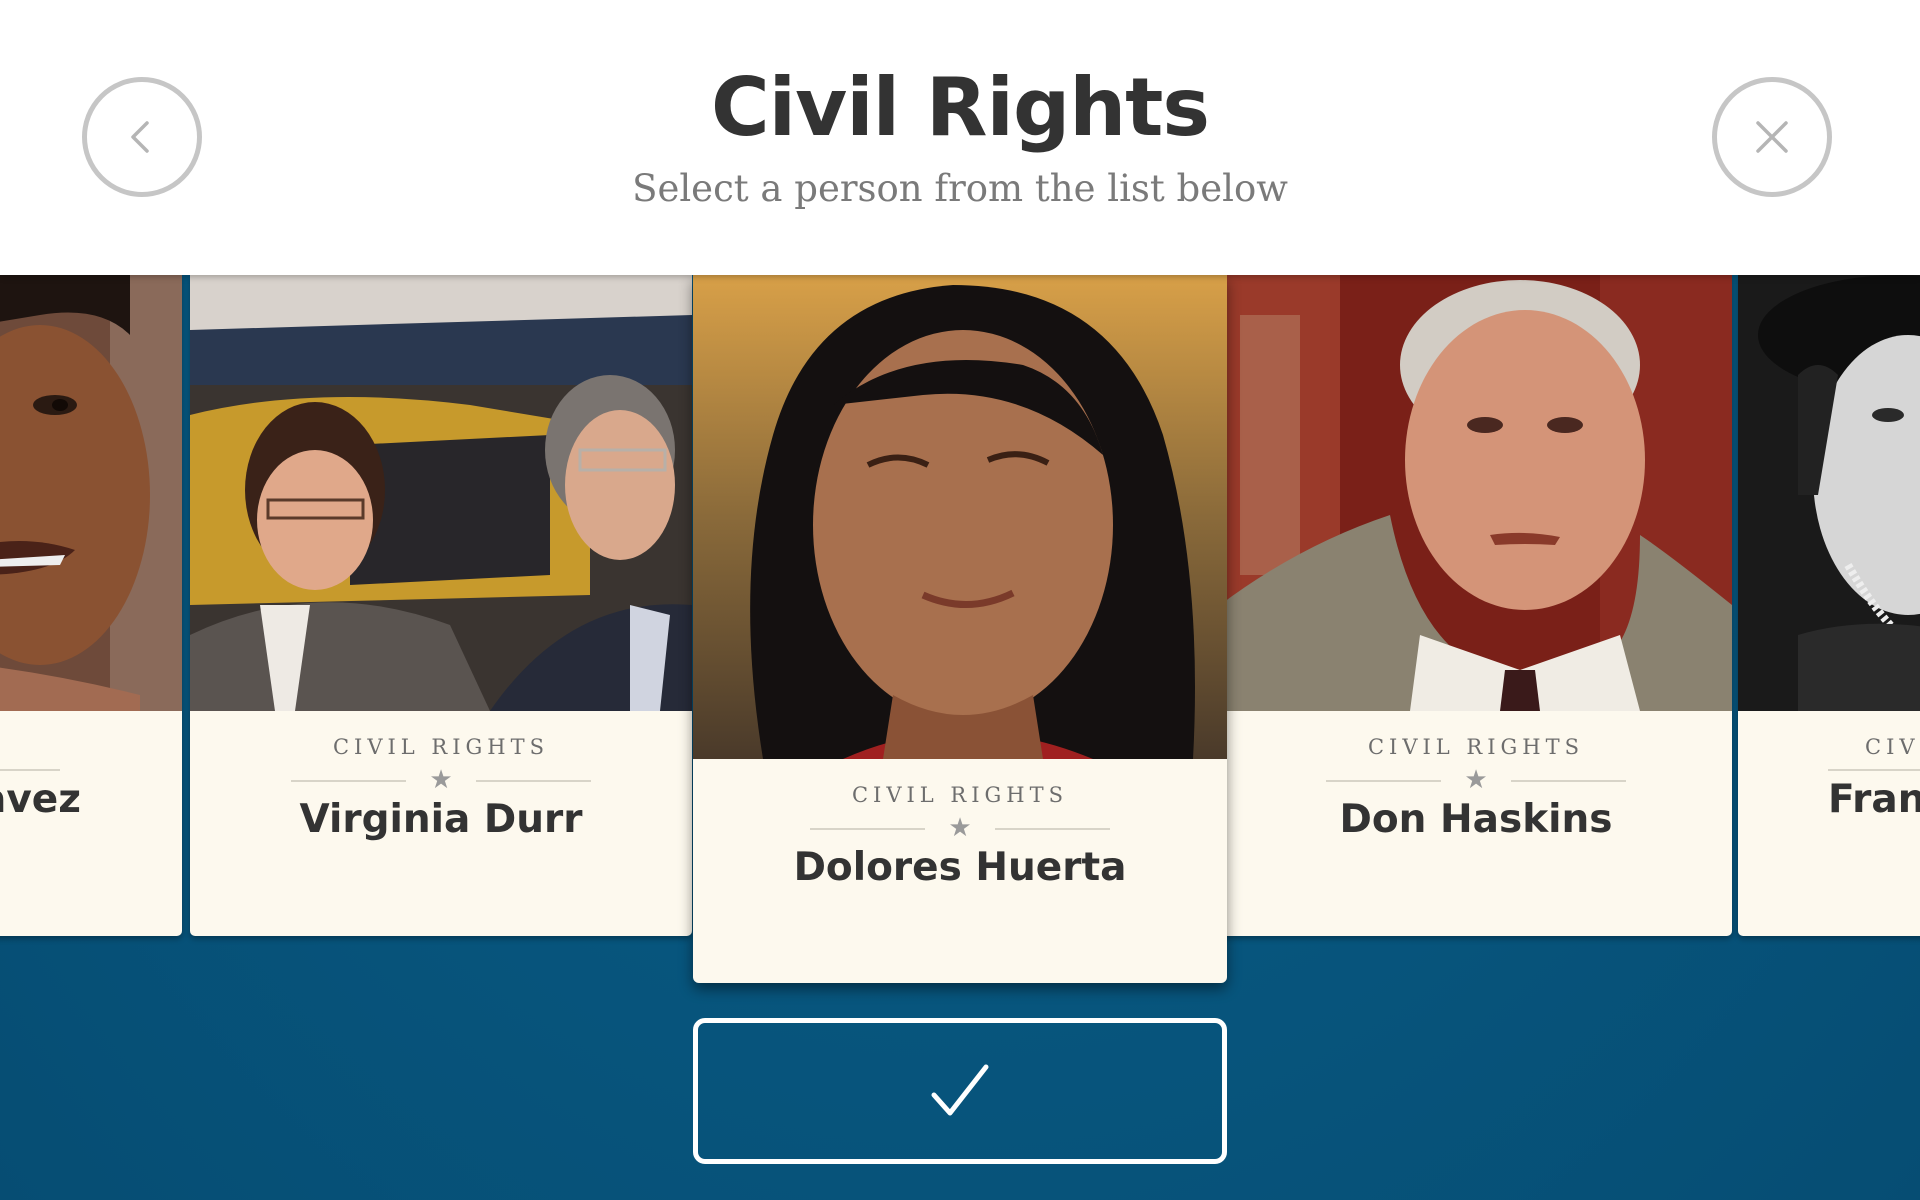 The width and height of the screenshot is (1920, 1200). I want to click on close-icon, so click(1772, 137).